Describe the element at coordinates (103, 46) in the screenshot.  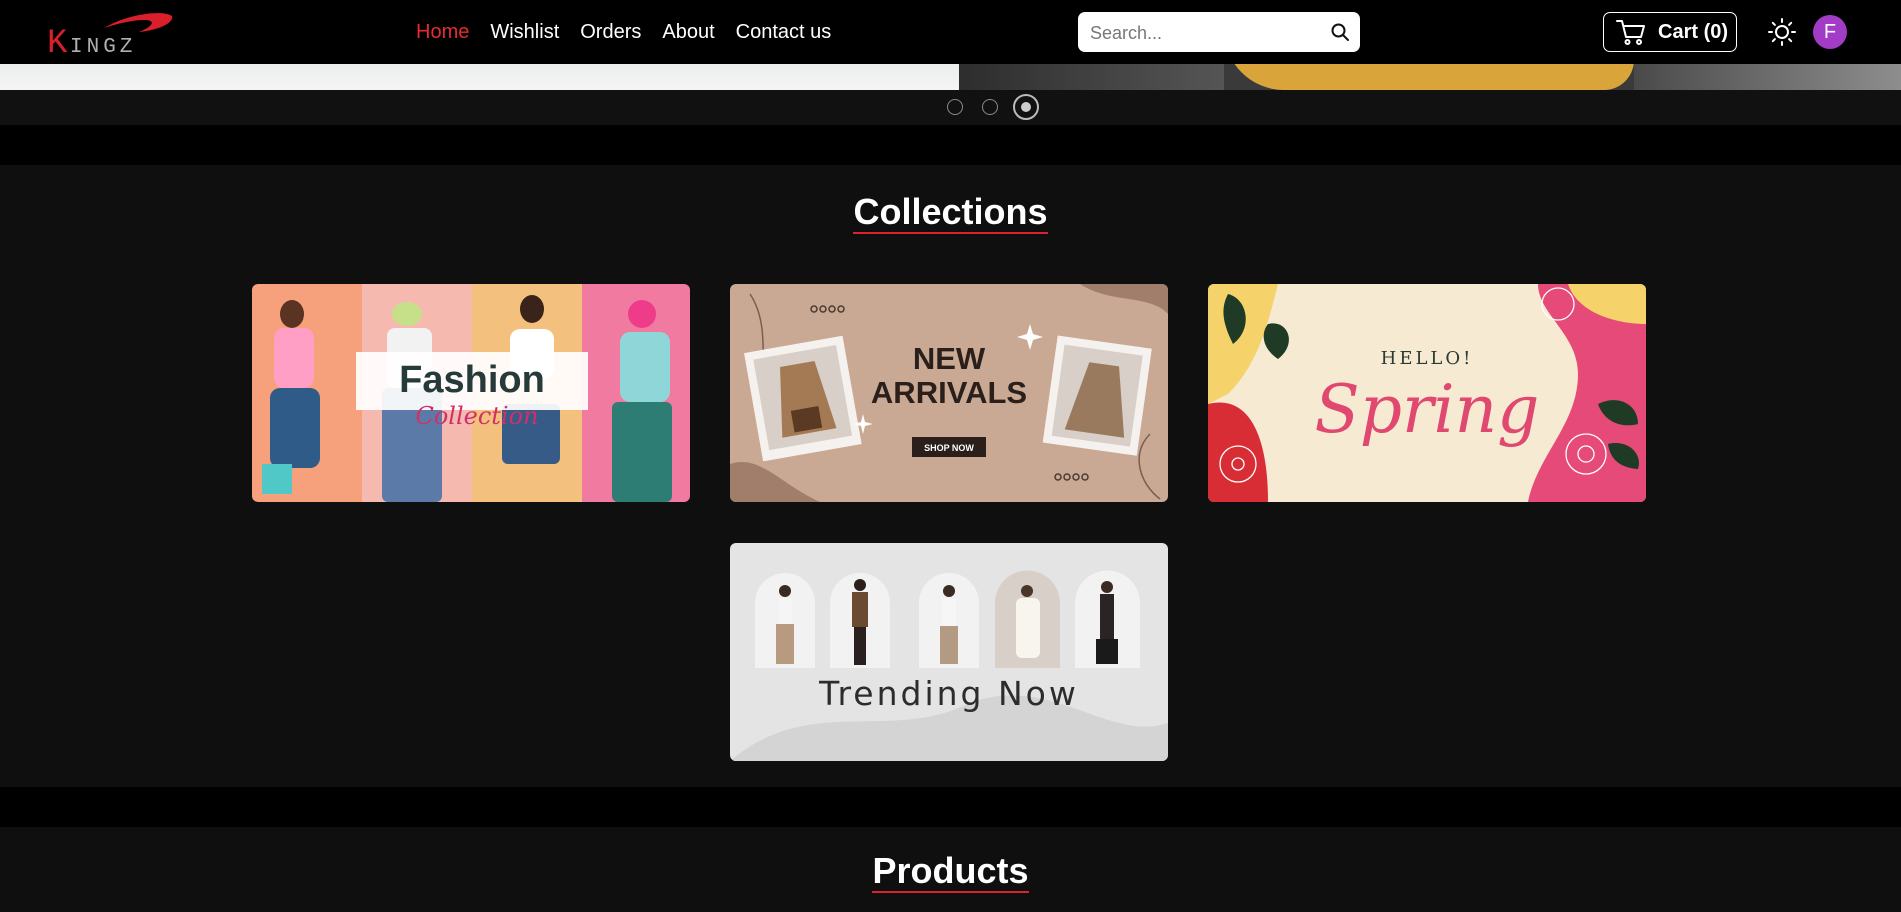
I see `logo-wordmark: INGZ` at that location.